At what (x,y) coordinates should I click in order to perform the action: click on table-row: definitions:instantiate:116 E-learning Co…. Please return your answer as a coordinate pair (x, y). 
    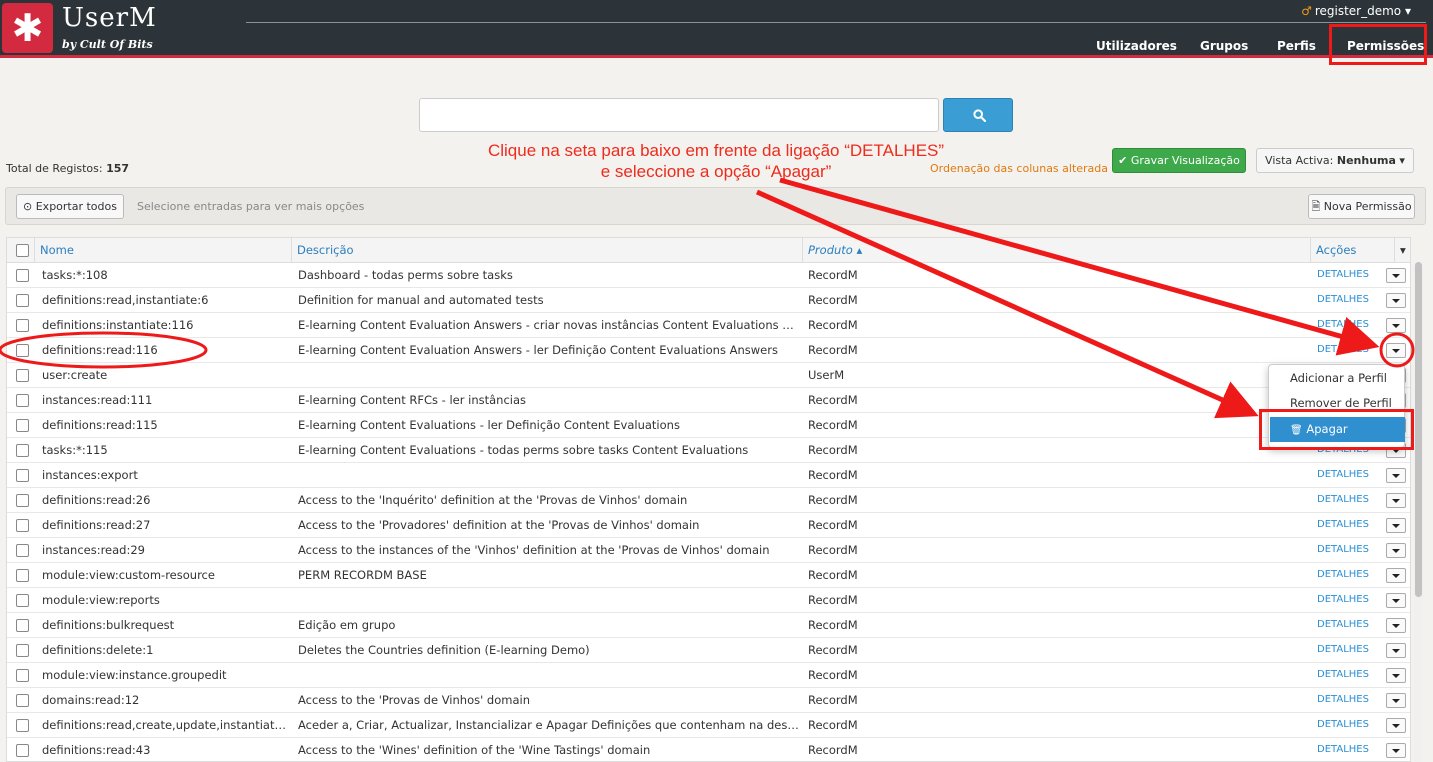
    Looking at the image, I should click on (708, 325).